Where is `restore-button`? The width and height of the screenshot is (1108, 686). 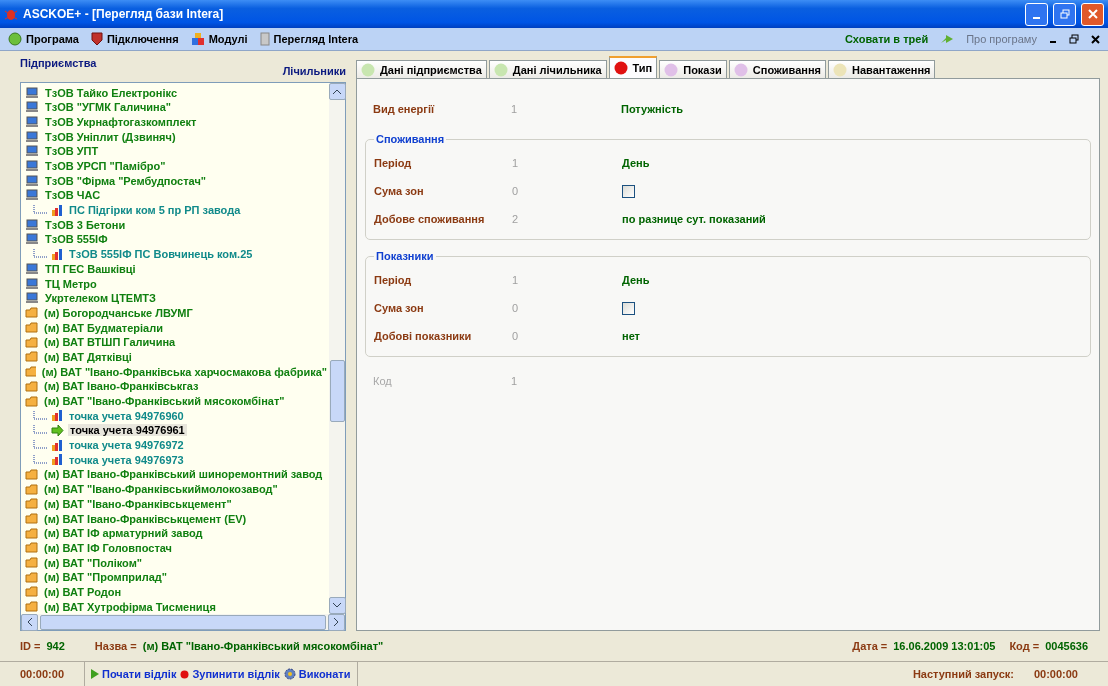 restore-button is located at coordinates (1064, 14).